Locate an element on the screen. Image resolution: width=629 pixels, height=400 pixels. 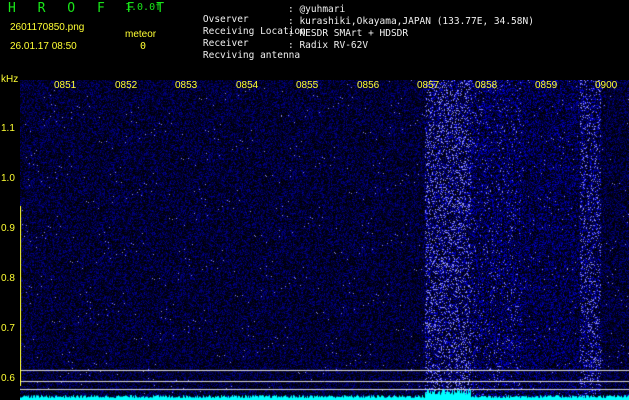
y-tick-label: 0.6 is located at coordinates (8, 378).